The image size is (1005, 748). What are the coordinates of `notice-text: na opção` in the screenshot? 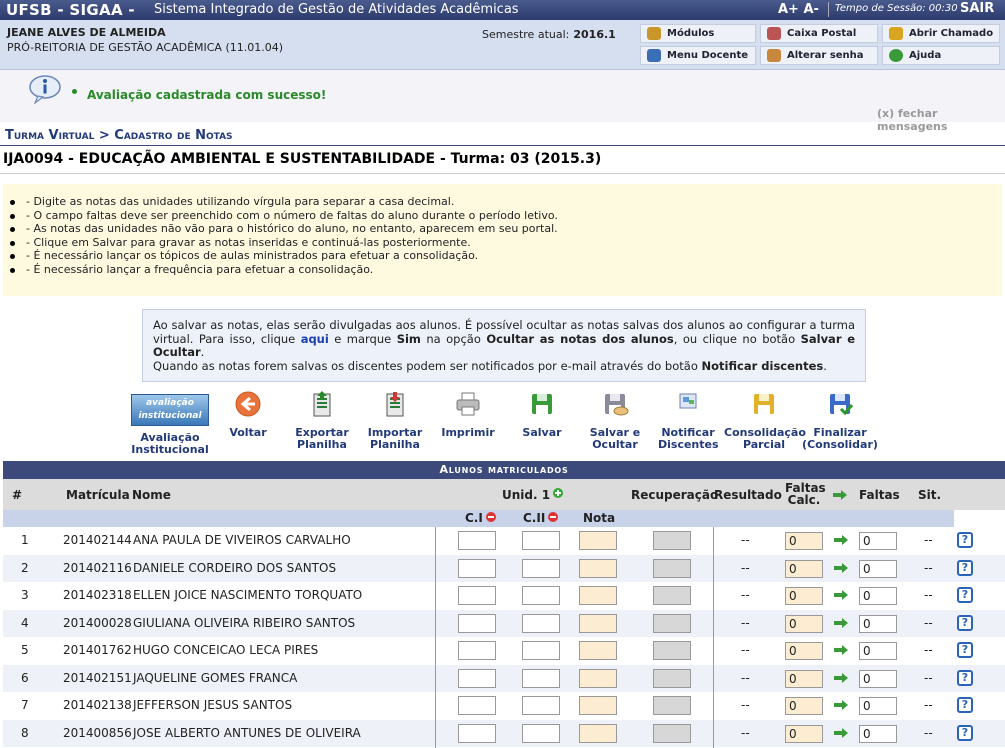 It's located at (453, 338).